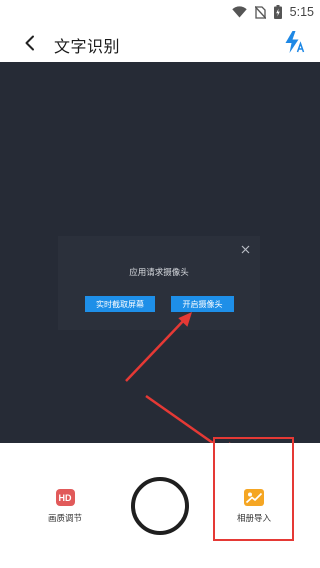 Image resolution: width=320 pixels, height=568 pixels. Describe the element at coordinates (301, 12) in the screenshot. I see `status-time: 5:15` at that location.